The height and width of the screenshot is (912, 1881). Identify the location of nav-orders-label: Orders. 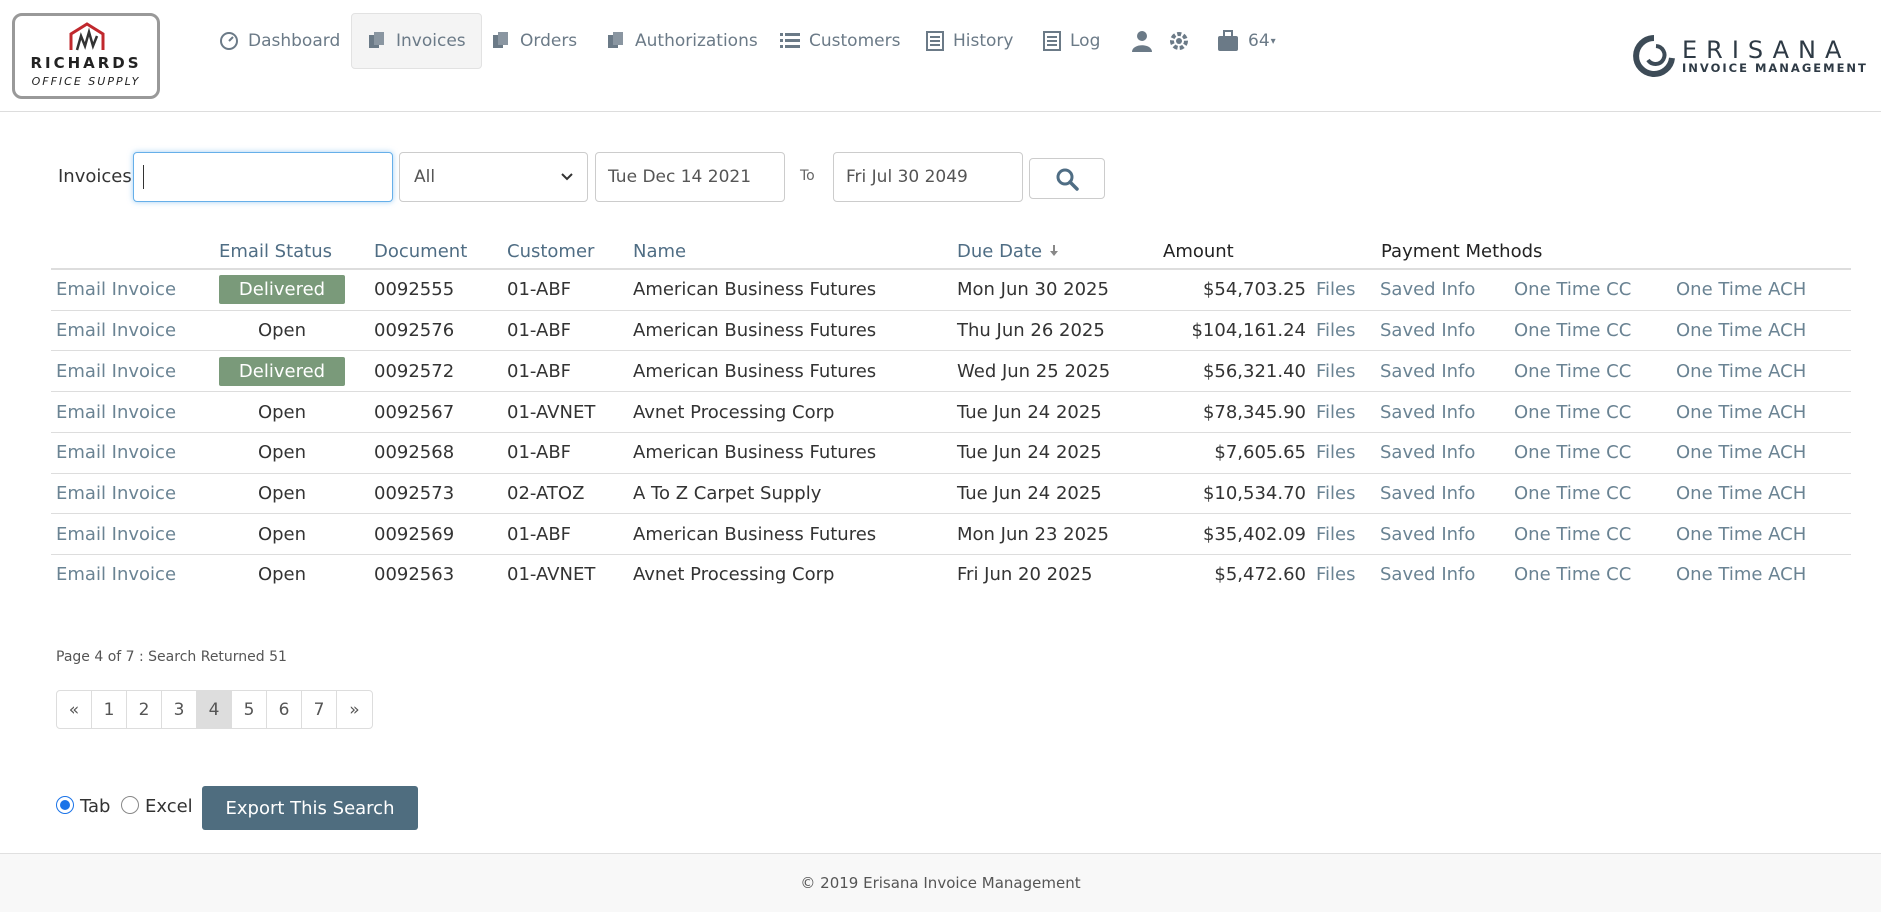
(549, 41).